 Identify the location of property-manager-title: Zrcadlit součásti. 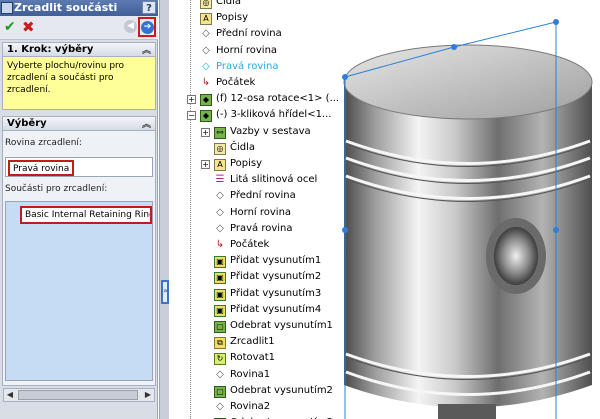
(66, 7).